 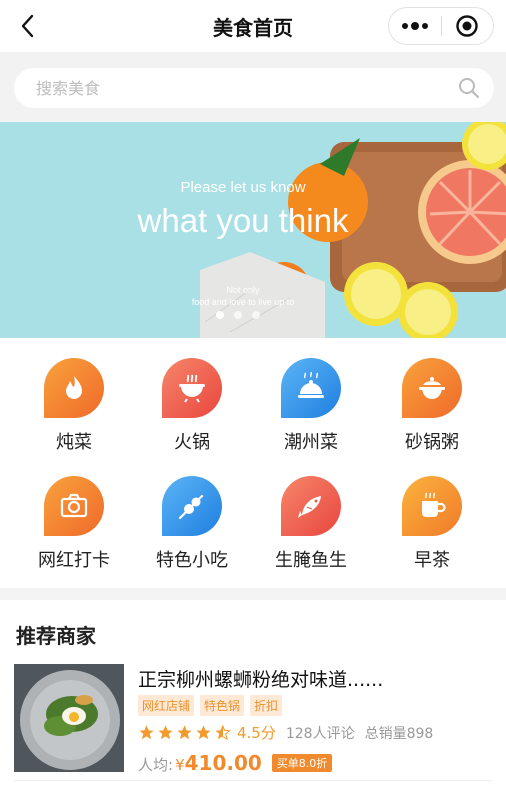 What do you see at coordinates (166, 705) in the screenshot?
I see `shop-tag: 网红店铺` at bounding box center [166, 705].